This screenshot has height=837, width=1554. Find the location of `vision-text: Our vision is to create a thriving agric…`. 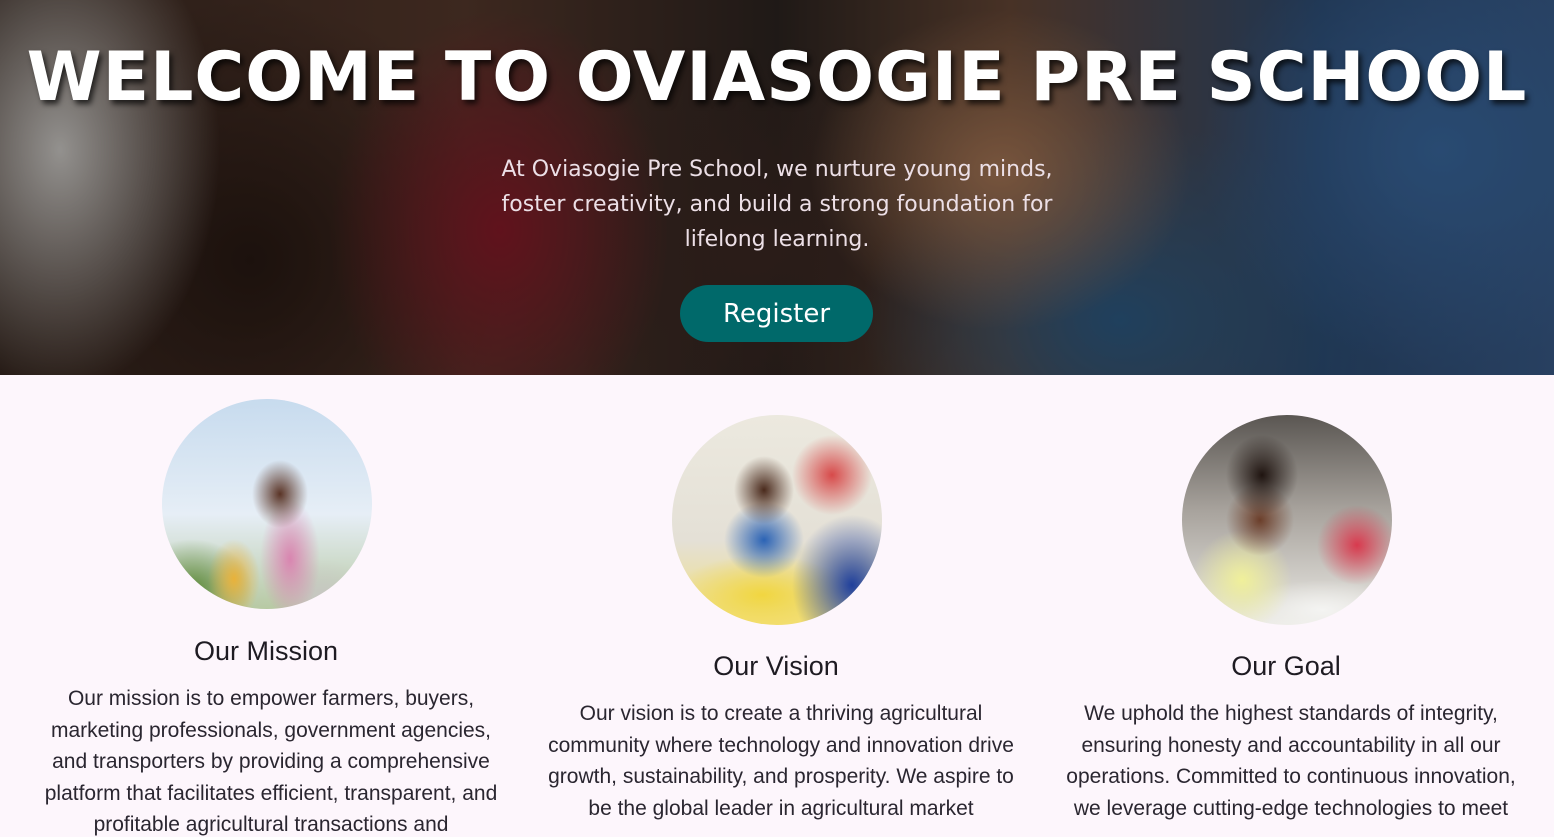

vision-text: Our vision is to create a thriving agric… is located at coordinates (781, 761).